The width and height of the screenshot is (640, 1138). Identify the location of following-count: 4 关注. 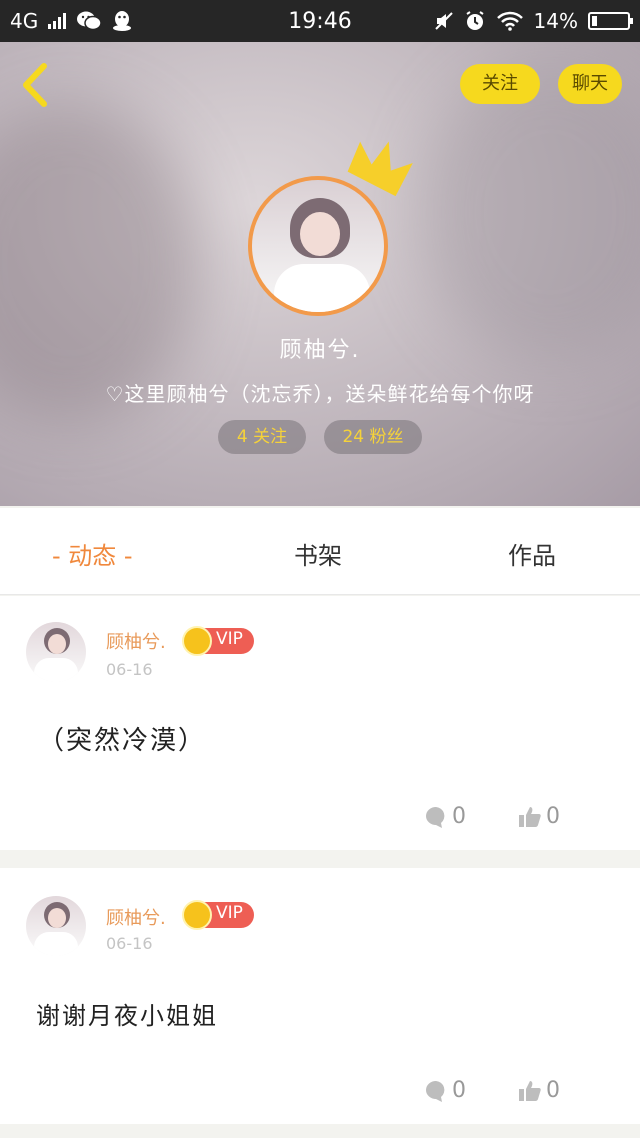
(262, 437).